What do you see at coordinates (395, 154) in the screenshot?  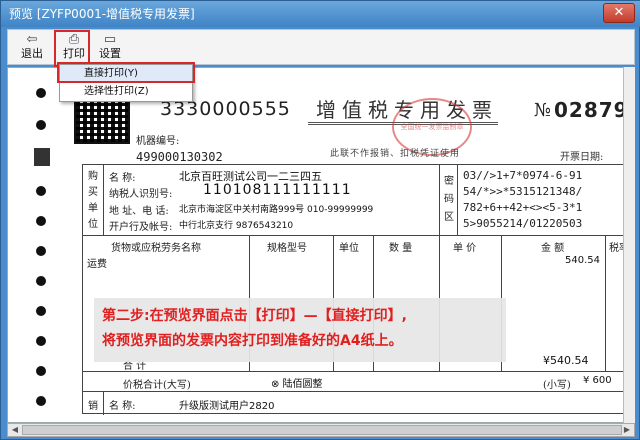 I see `invoice-subtitle: 此联不作报销、扣税凭证使用` at bounding box center [395, 154].